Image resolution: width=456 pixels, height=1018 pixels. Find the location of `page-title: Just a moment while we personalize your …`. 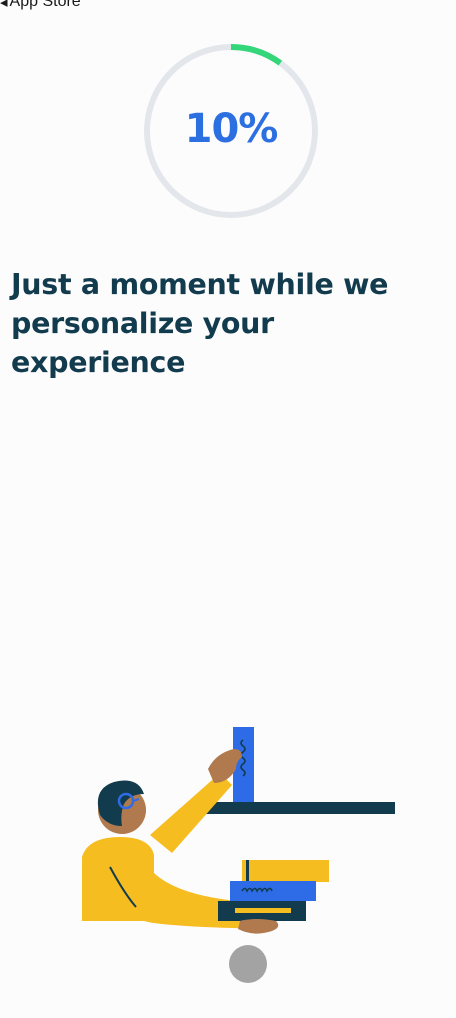

page-title: Just a moment while we personalize your … is located at coordinates (200, 323).